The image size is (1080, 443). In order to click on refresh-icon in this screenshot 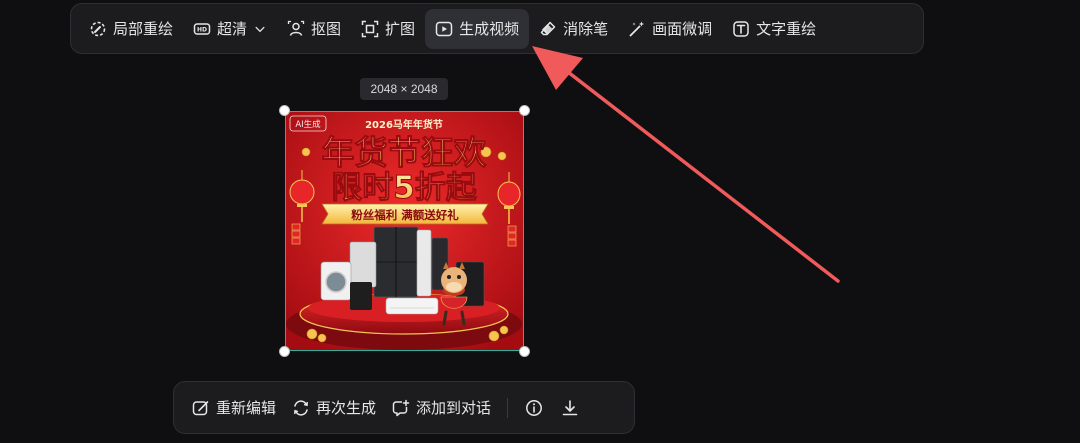, I will do `click(301, 407)`.